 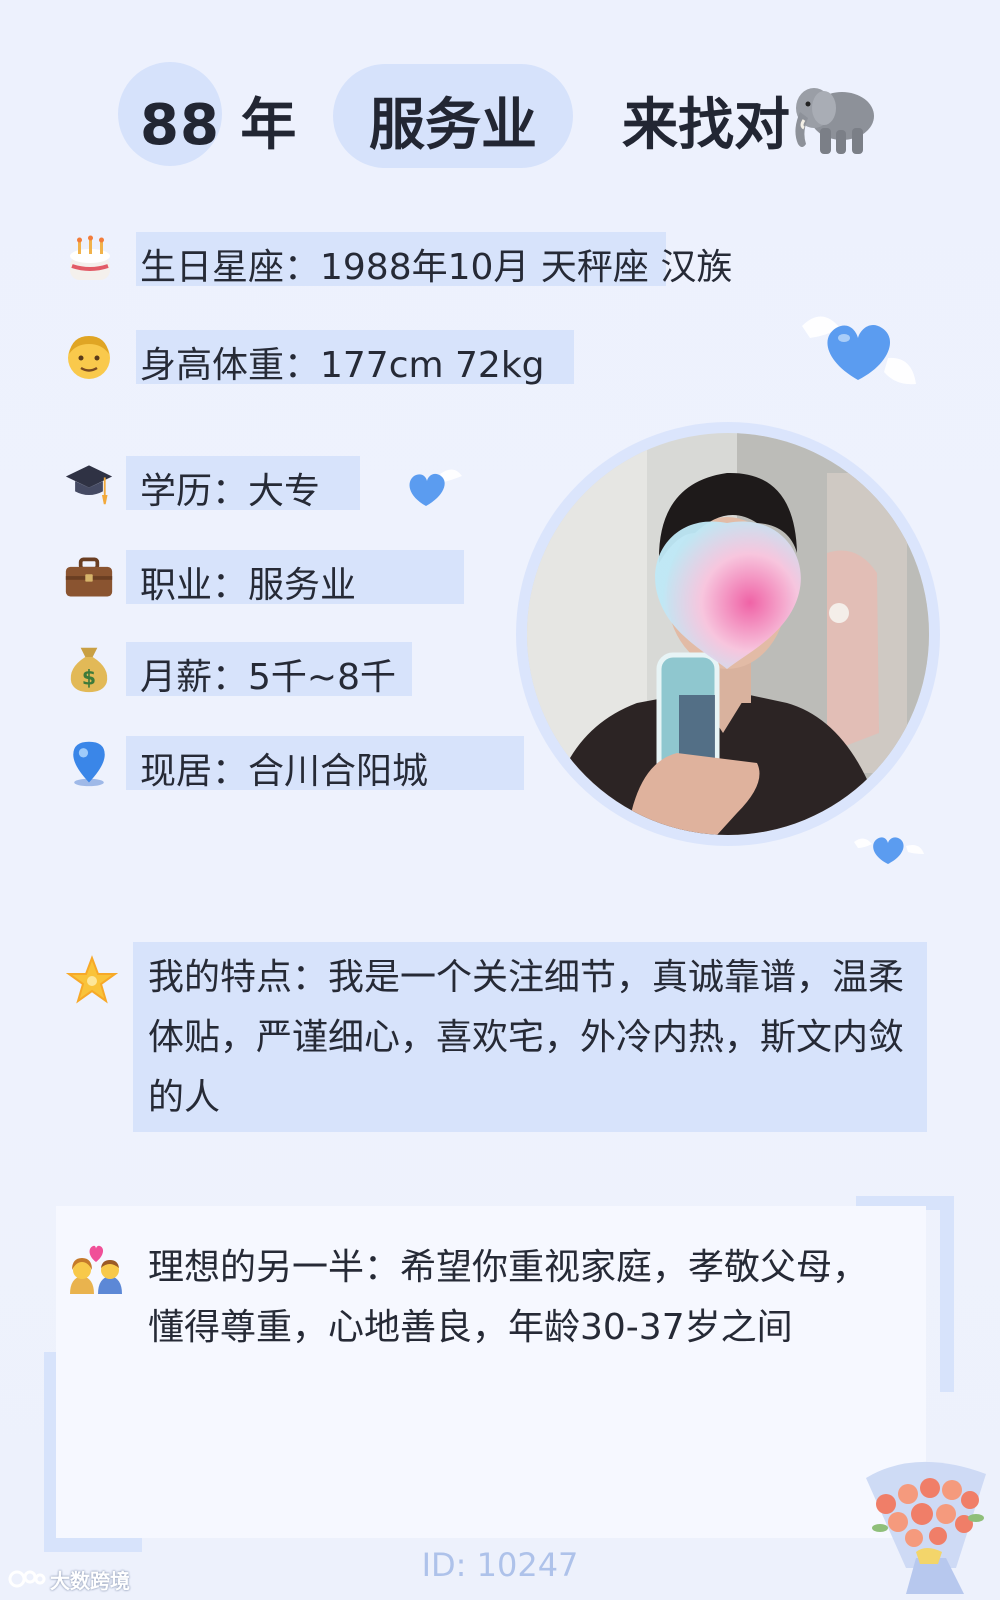 I want to click on info-row-salary: $ 月薪：5千~8千, so click(x=240, y=670).